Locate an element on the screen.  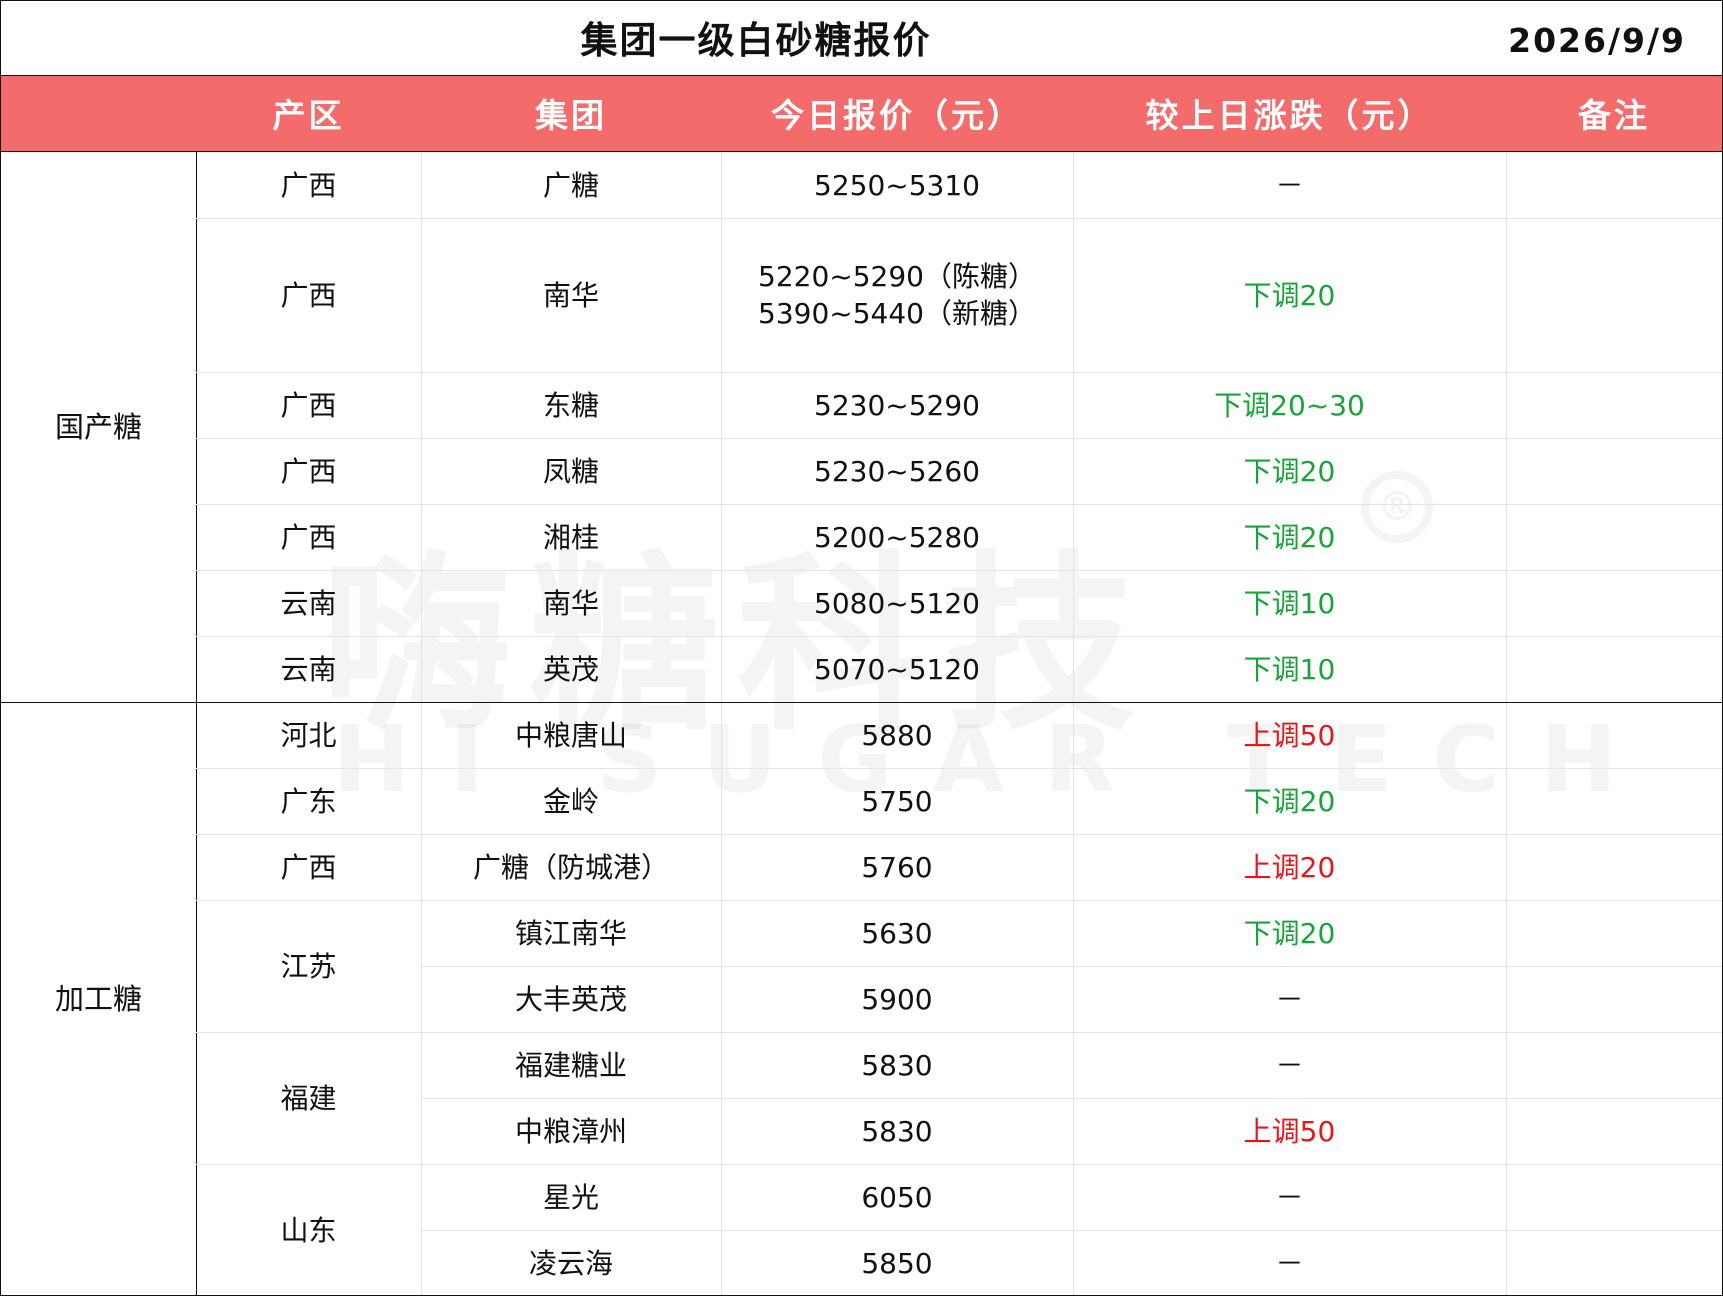
group-cell: 广糖（防城港） is located at coordinates (570, 867).